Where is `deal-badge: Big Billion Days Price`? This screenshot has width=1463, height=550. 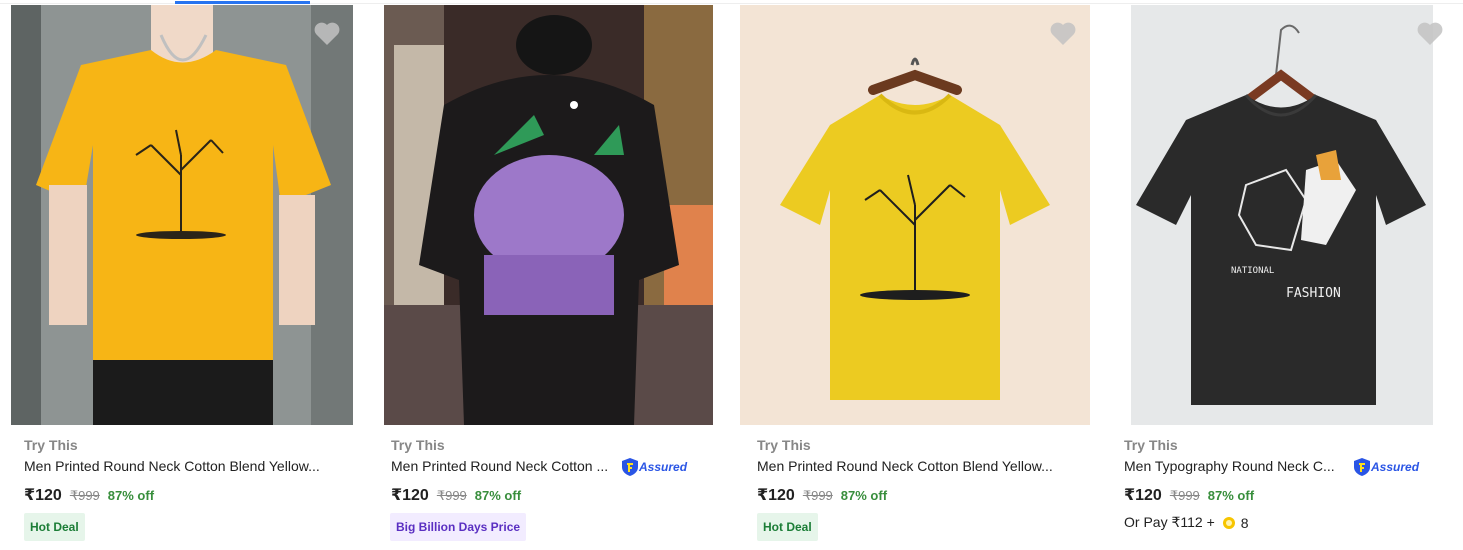 deal-badge: Big Billion Days Price is located at coordinates (458, 527).